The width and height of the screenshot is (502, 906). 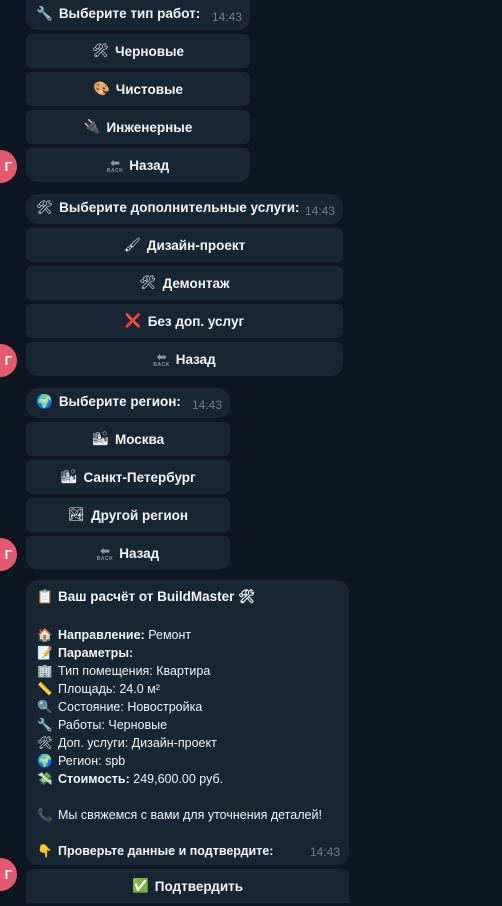 I want to click on area: Площадь: 24.0 м², so click(x=109, y=689).